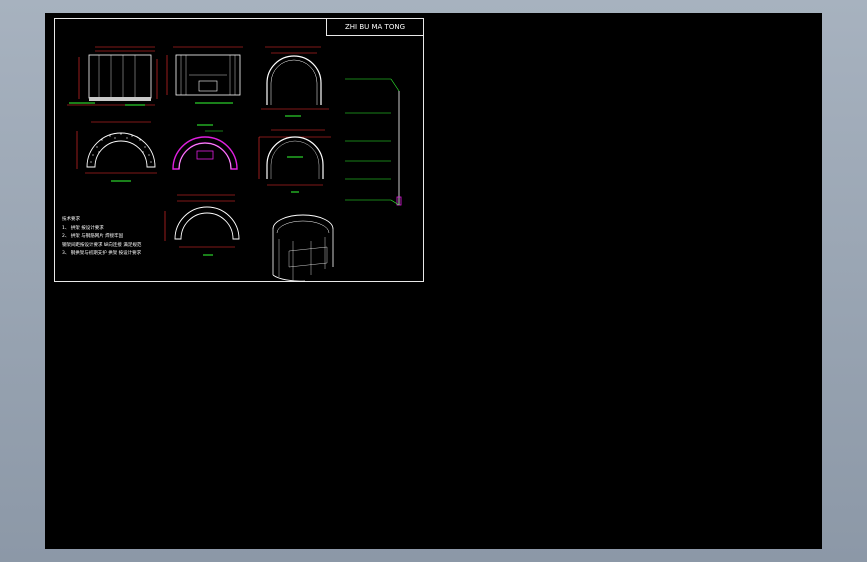 The height and width of the screenshot is (562, 867). I want to click on arch-middle-view, so click(294, 161).